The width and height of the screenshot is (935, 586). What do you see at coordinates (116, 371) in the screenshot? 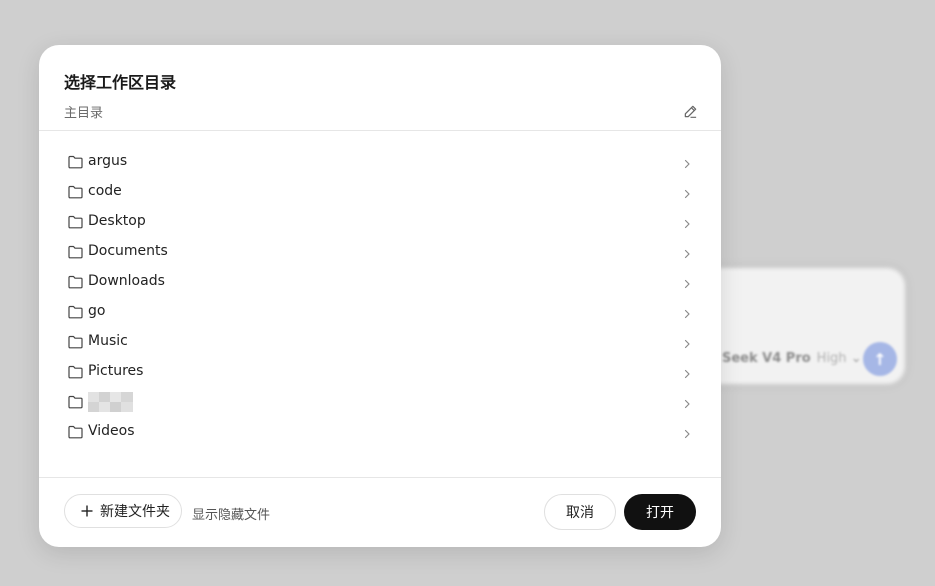
I see `folder-name: Pictures` at bounding box center [116, 371].